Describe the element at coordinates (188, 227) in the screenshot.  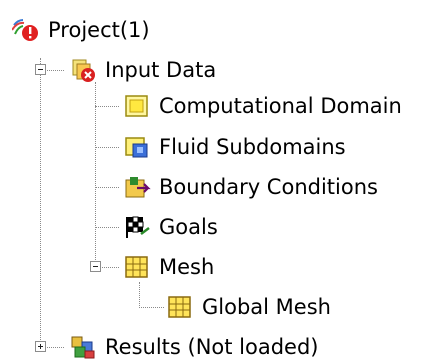
I see `tree-item-label: Goals` at that location.